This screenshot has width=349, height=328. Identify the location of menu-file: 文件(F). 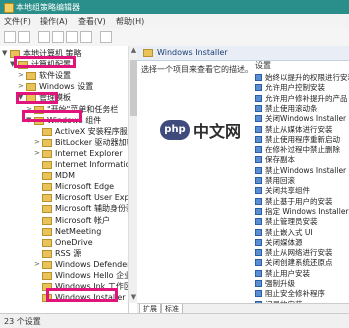
(17, 21).